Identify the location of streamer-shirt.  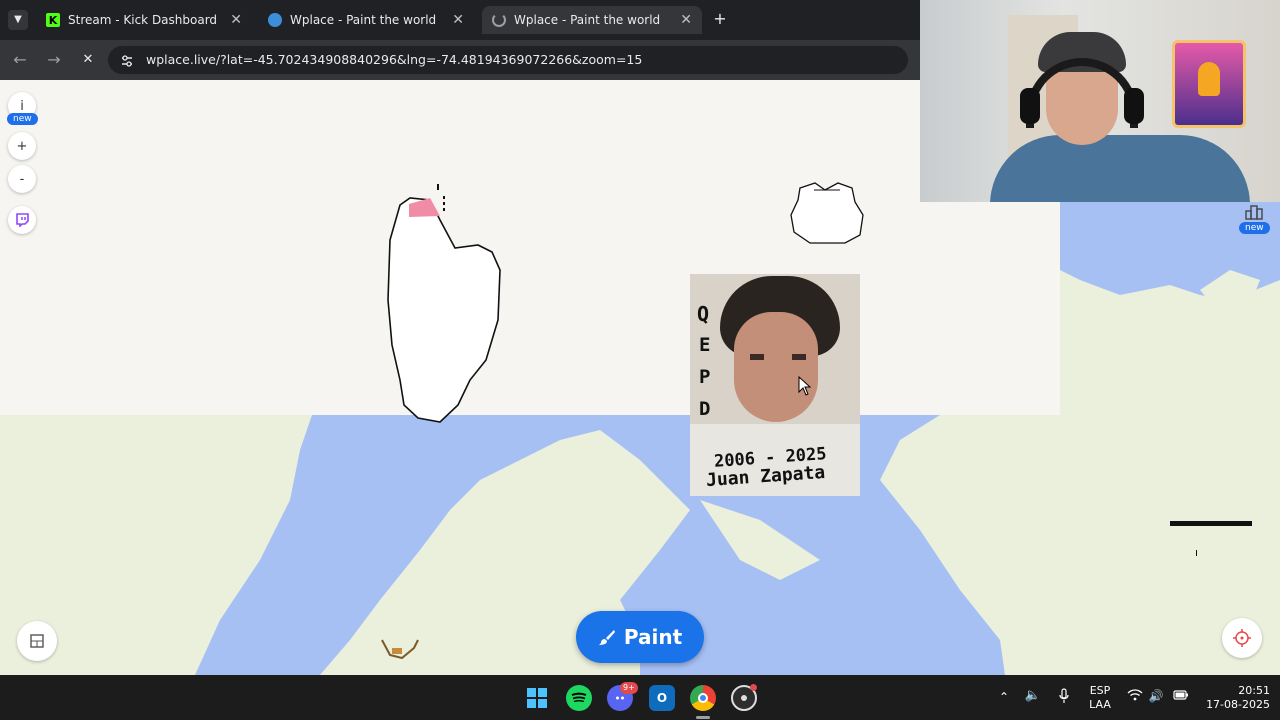
(1120, 168).